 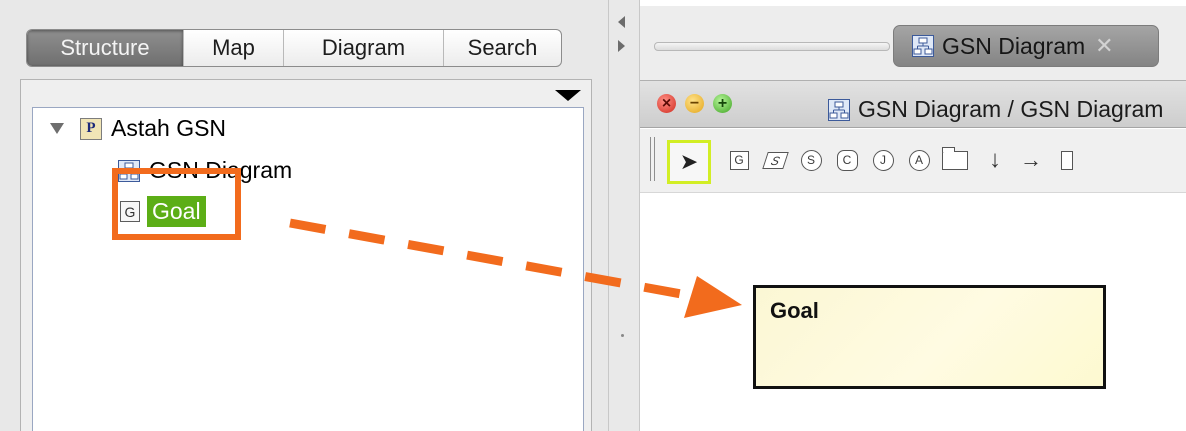 I want to click on overflow-tool-icon, so click(x=1067, y=160).